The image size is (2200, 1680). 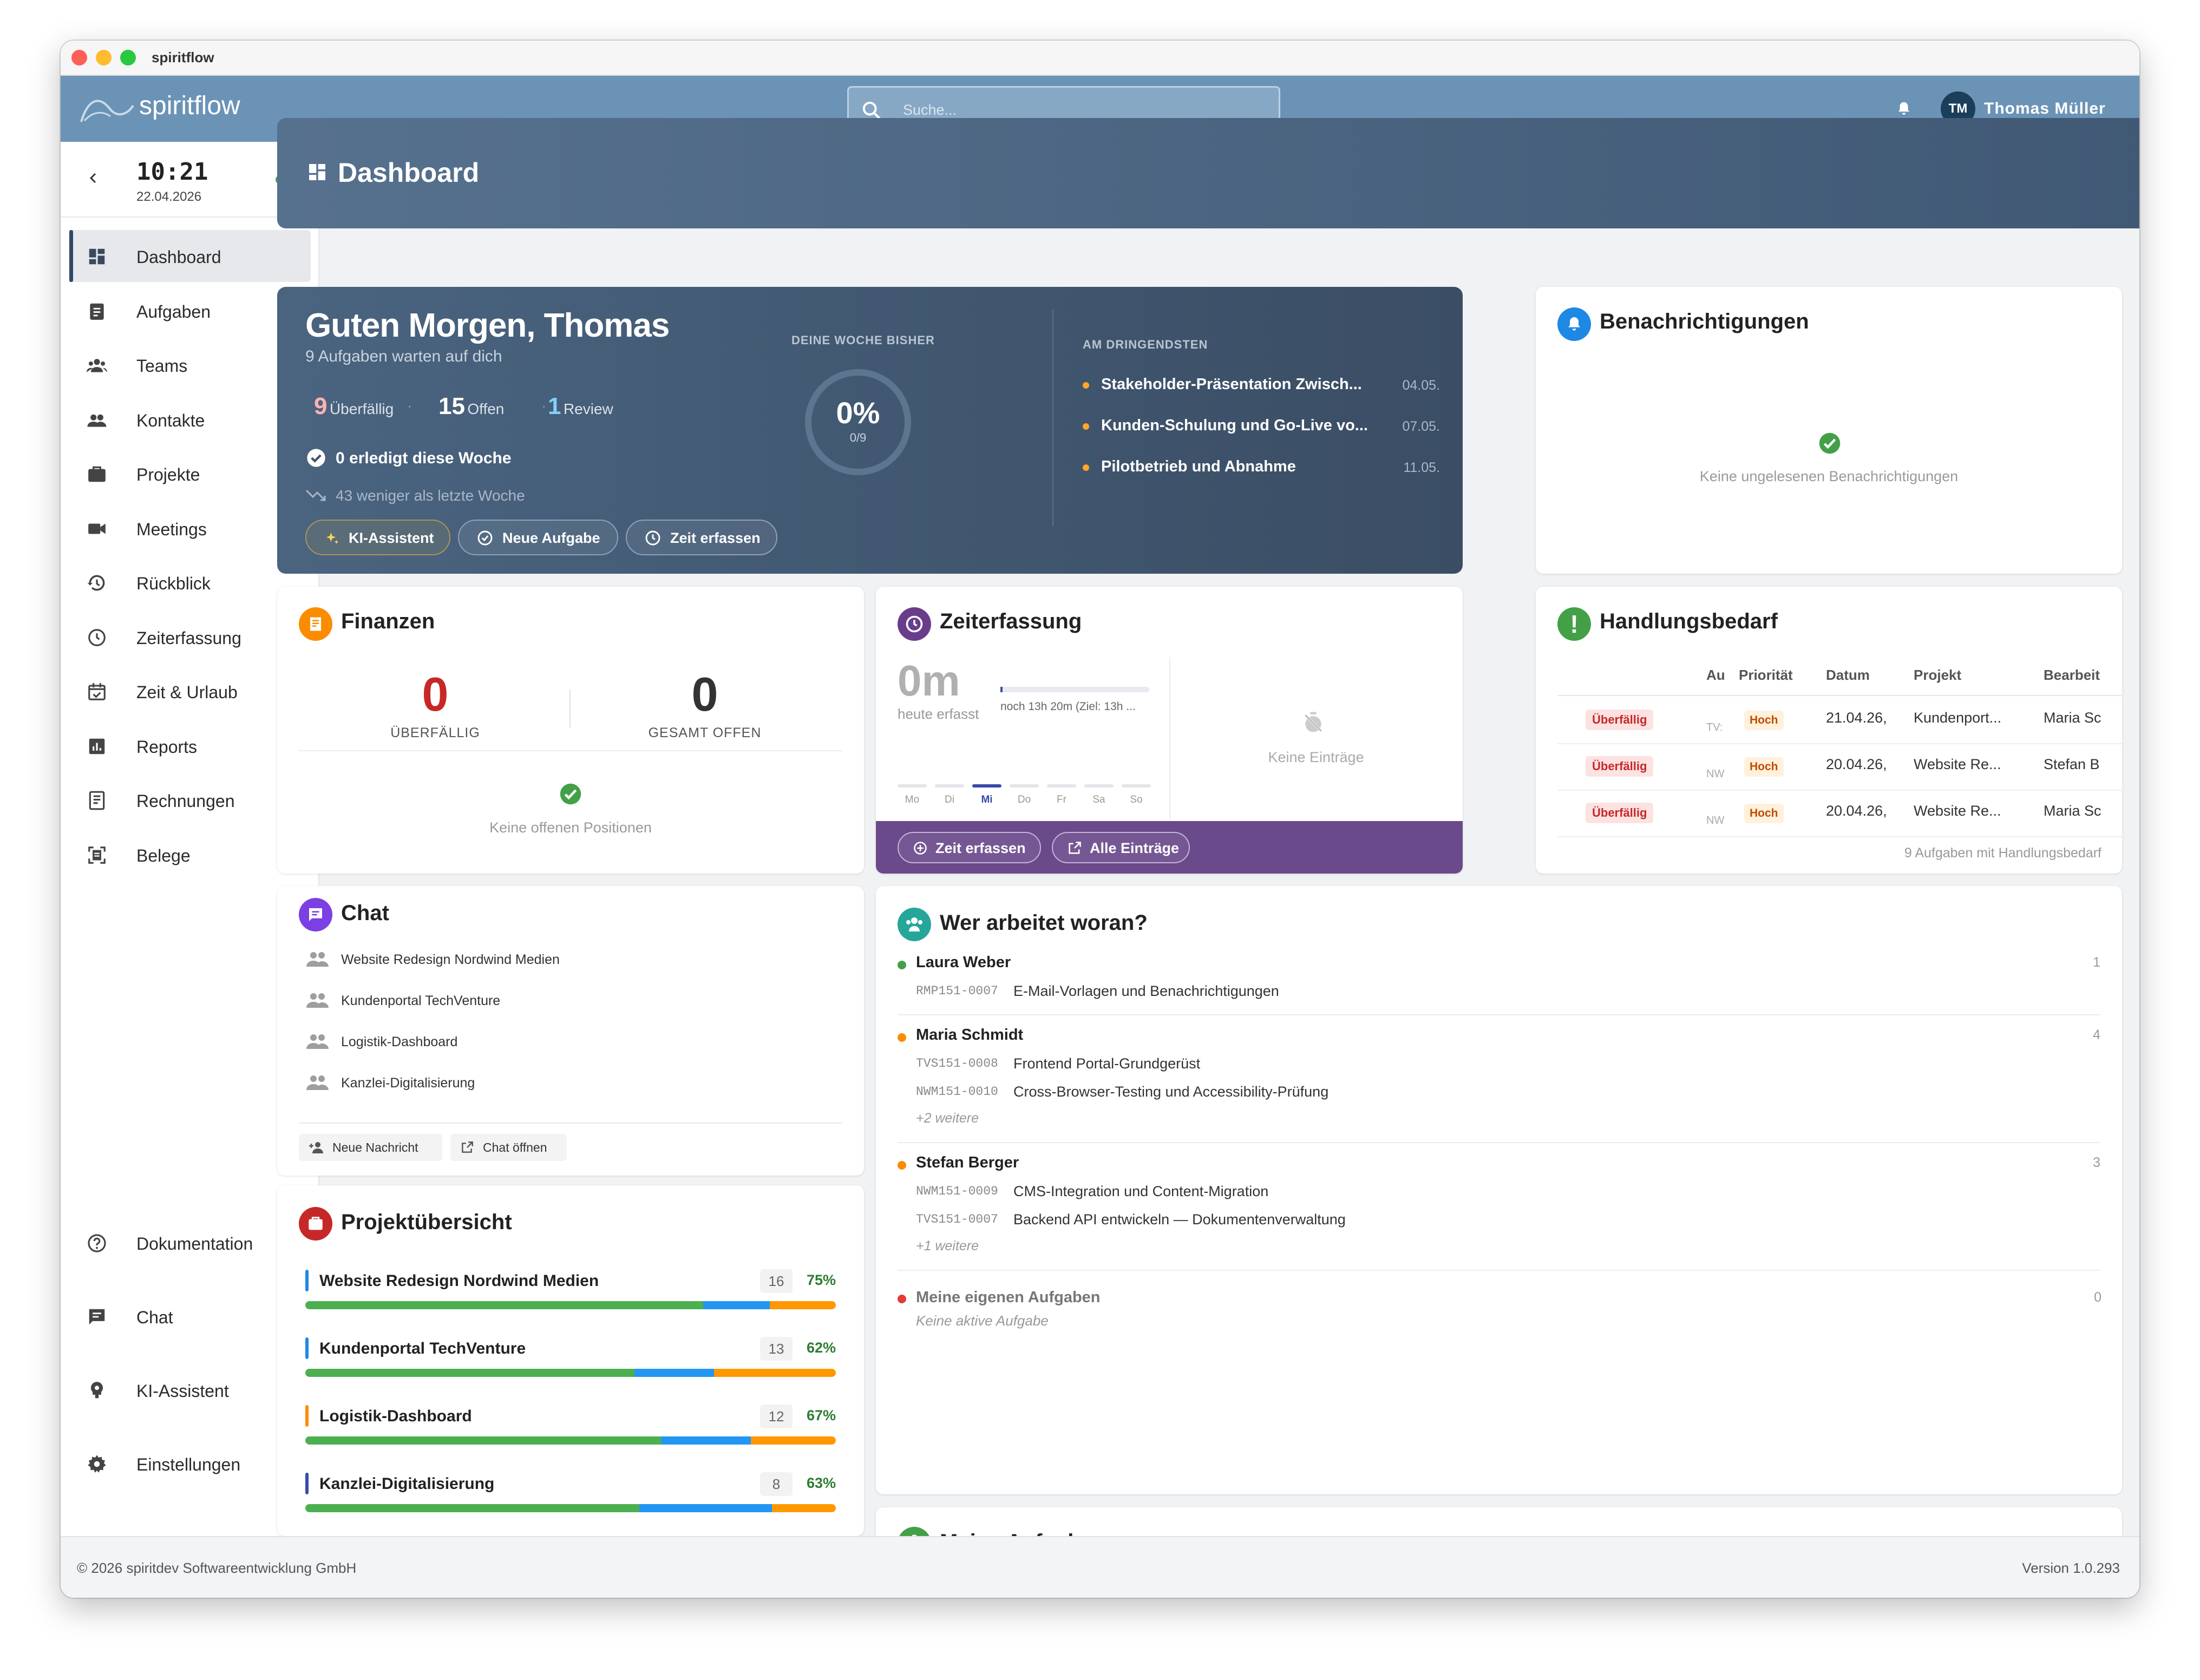 I want to click on project-name: Website Redesign Nordwind Medien, so click(x=459, y=1281).